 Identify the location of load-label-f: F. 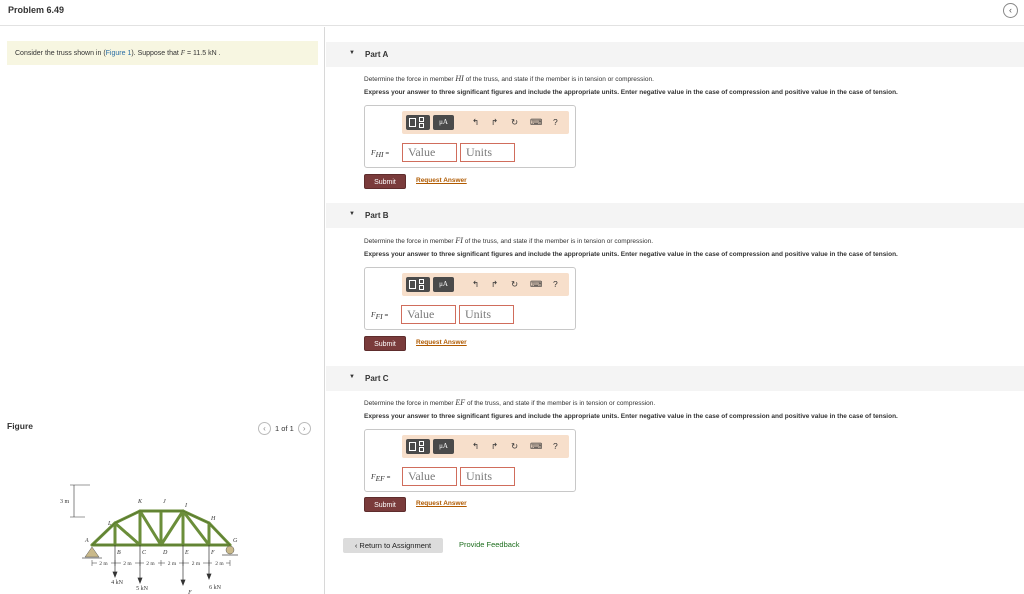
(189, 592).